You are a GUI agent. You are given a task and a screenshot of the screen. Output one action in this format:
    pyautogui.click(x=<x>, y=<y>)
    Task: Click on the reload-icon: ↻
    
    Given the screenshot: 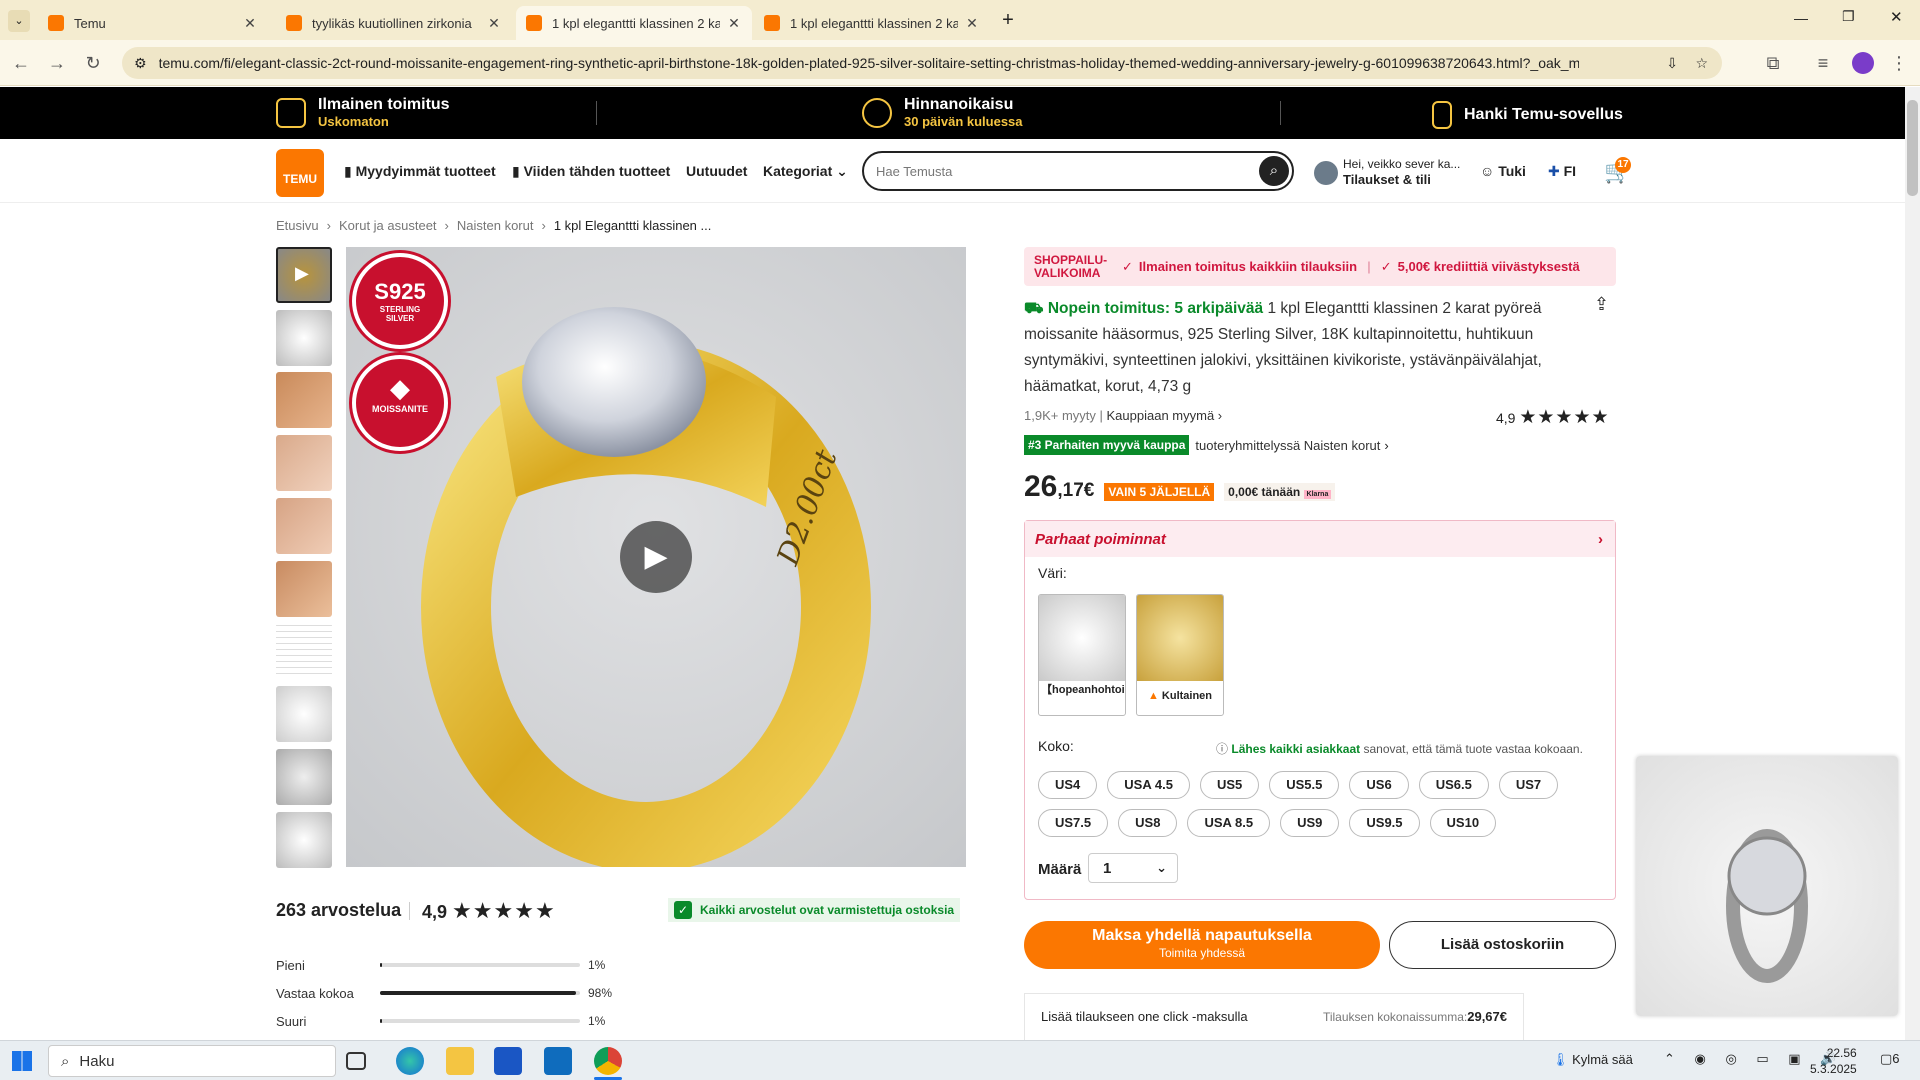 What is the action you would take?
    pyautogui.click(x=93, y=63)
    